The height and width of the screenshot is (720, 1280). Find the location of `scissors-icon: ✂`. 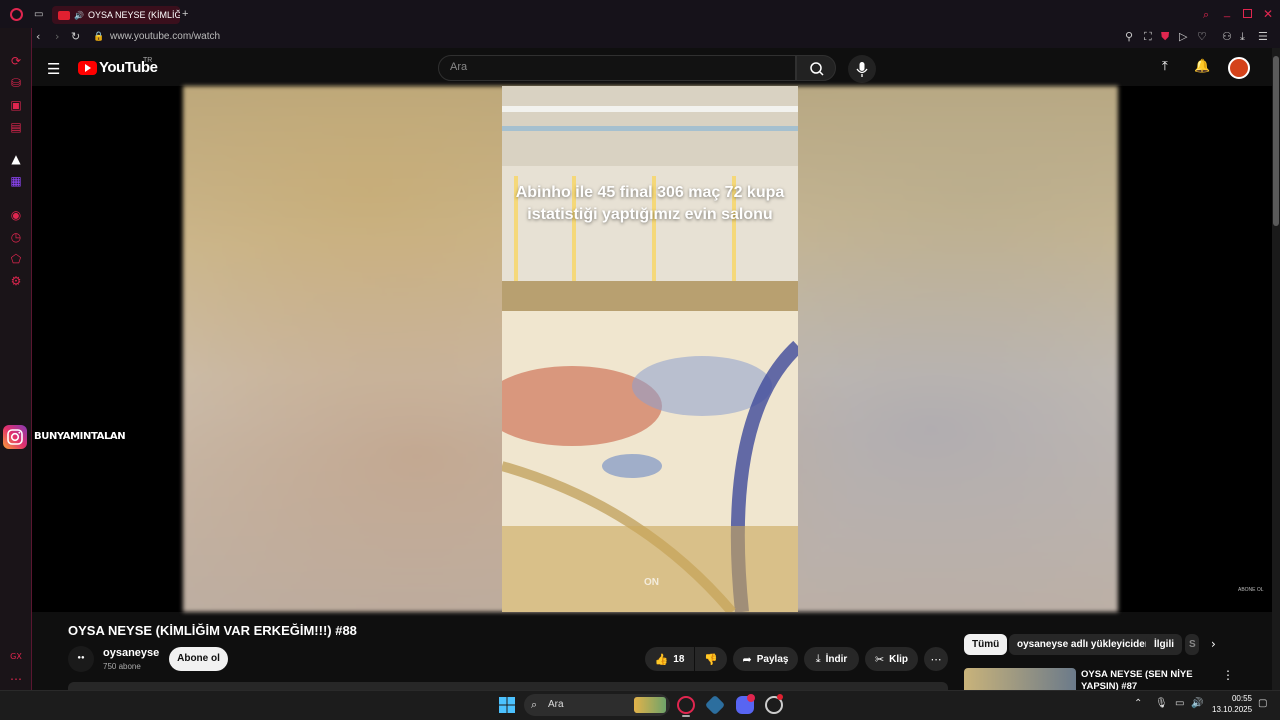

scissors-icon: ✂ is located at coordinates (879, 659).